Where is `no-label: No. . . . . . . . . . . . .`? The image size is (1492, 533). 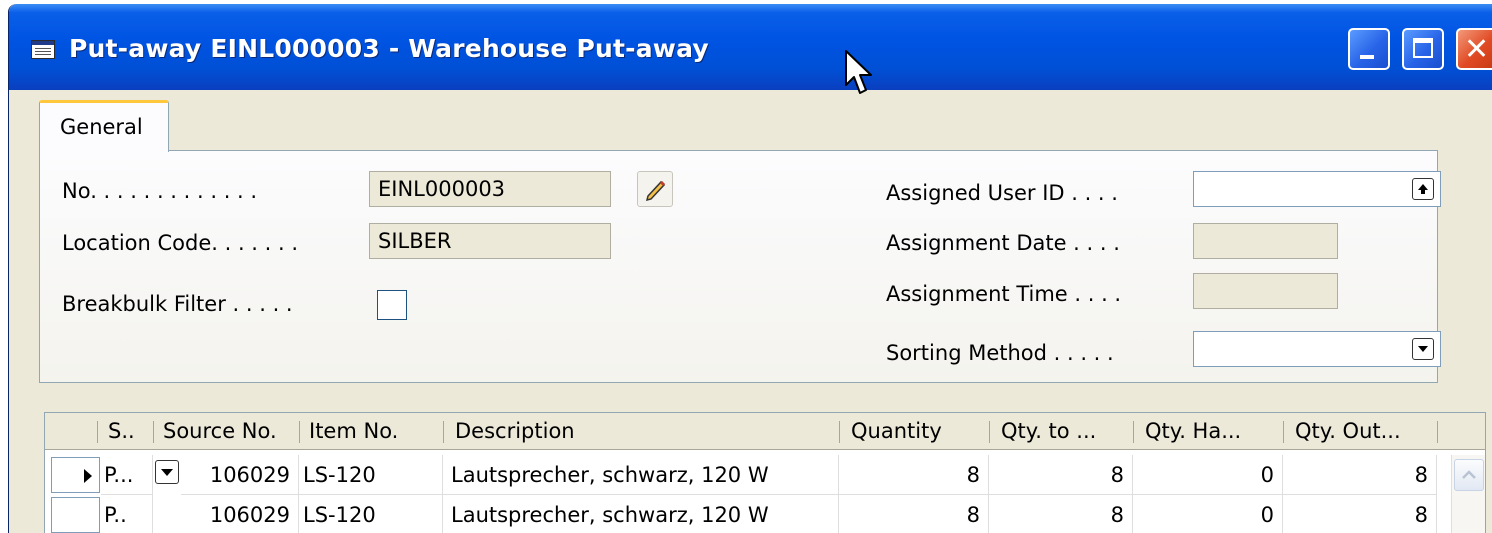 no-label: No. . . . . . . . . . . . . is located at coordinates (160, 191).